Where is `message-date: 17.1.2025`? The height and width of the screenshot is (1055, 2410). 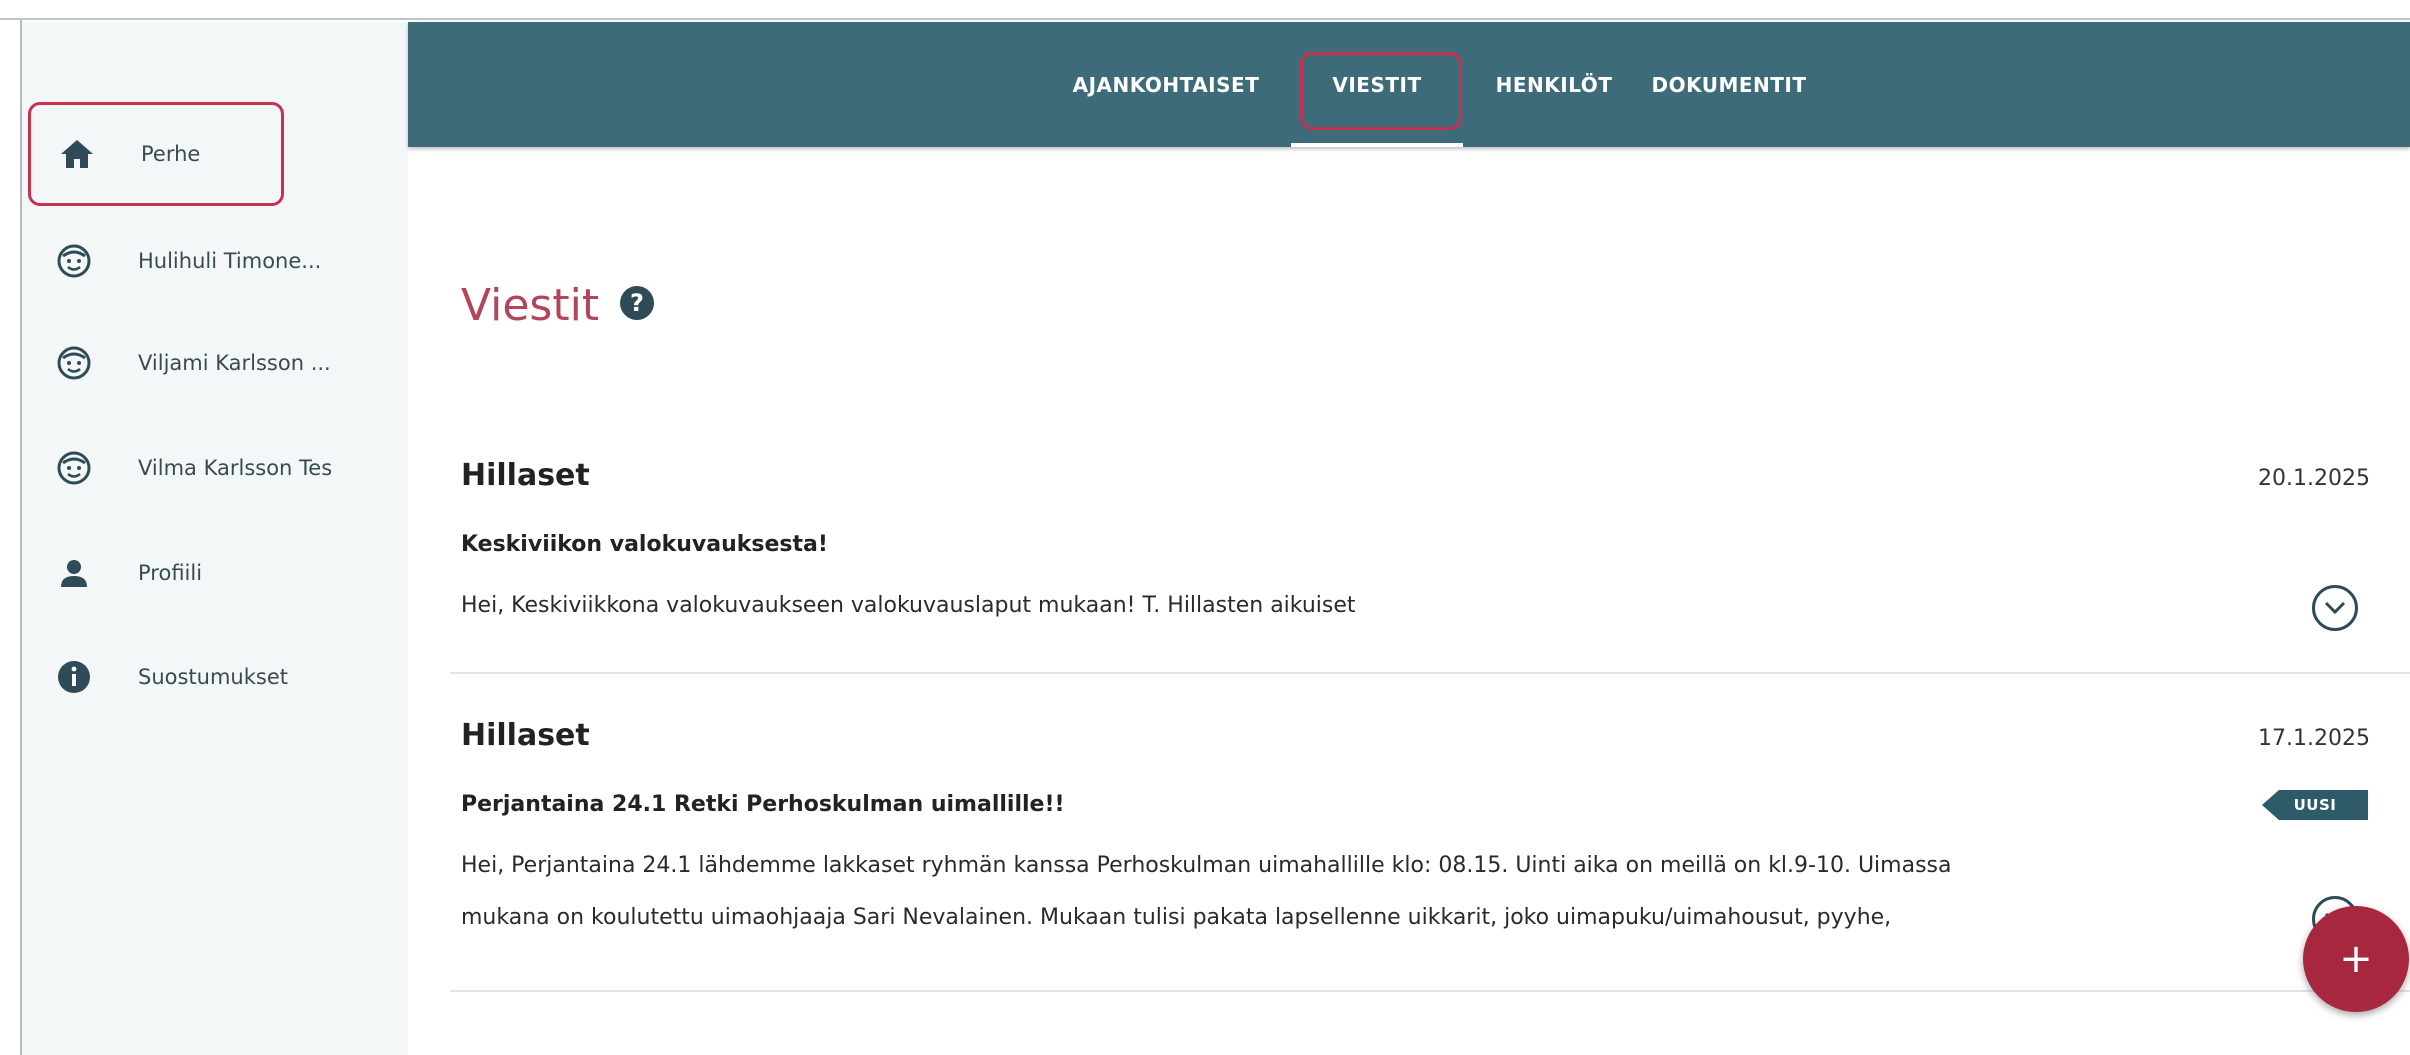 message-date: 17.1.2025 is located at coordinates (2314, 738).